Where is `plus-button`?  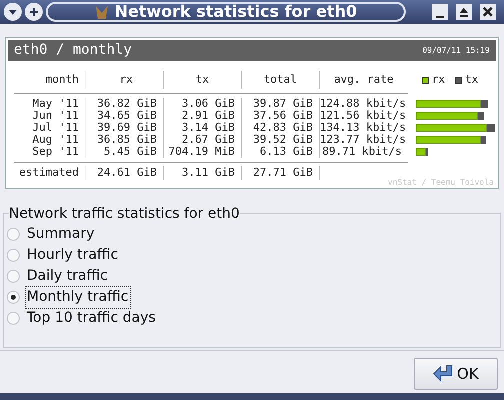
plus-button is located at coordinates (34, 12).